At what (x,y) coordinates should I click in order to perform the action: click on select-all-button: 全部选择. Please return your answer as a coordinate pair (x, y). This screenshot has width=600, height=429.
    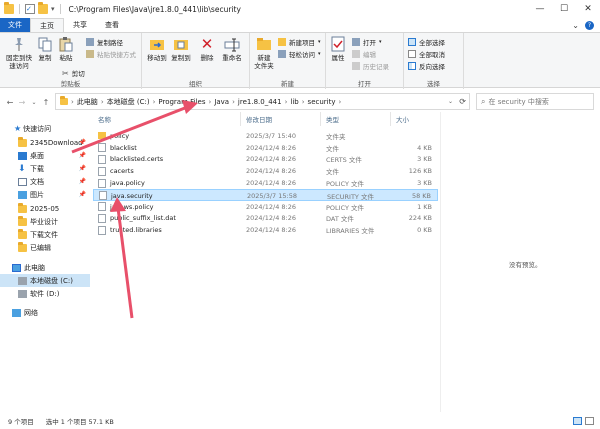
    Looking at the image, I should click on (426, 42).